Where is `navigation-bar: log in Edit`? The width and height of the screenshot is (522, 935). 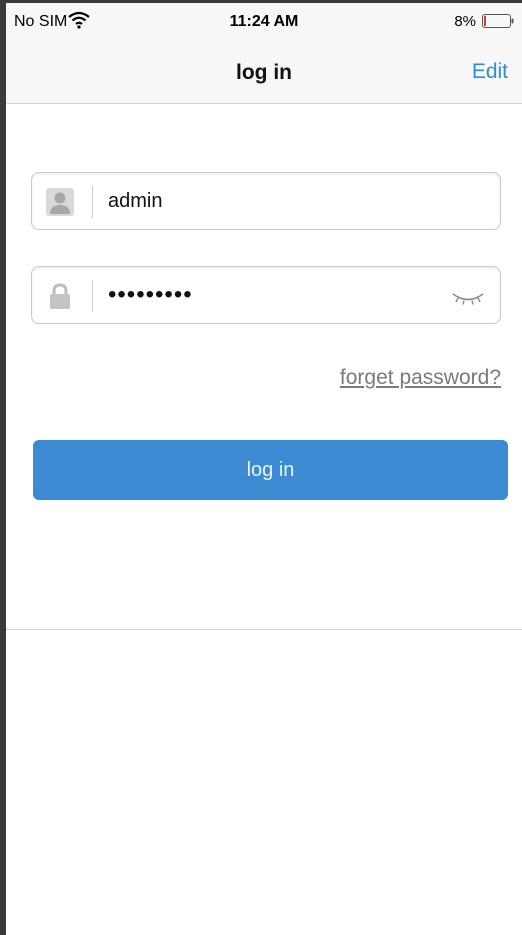 navigation-bar: log in Edit is located at coordinates (264, 73).